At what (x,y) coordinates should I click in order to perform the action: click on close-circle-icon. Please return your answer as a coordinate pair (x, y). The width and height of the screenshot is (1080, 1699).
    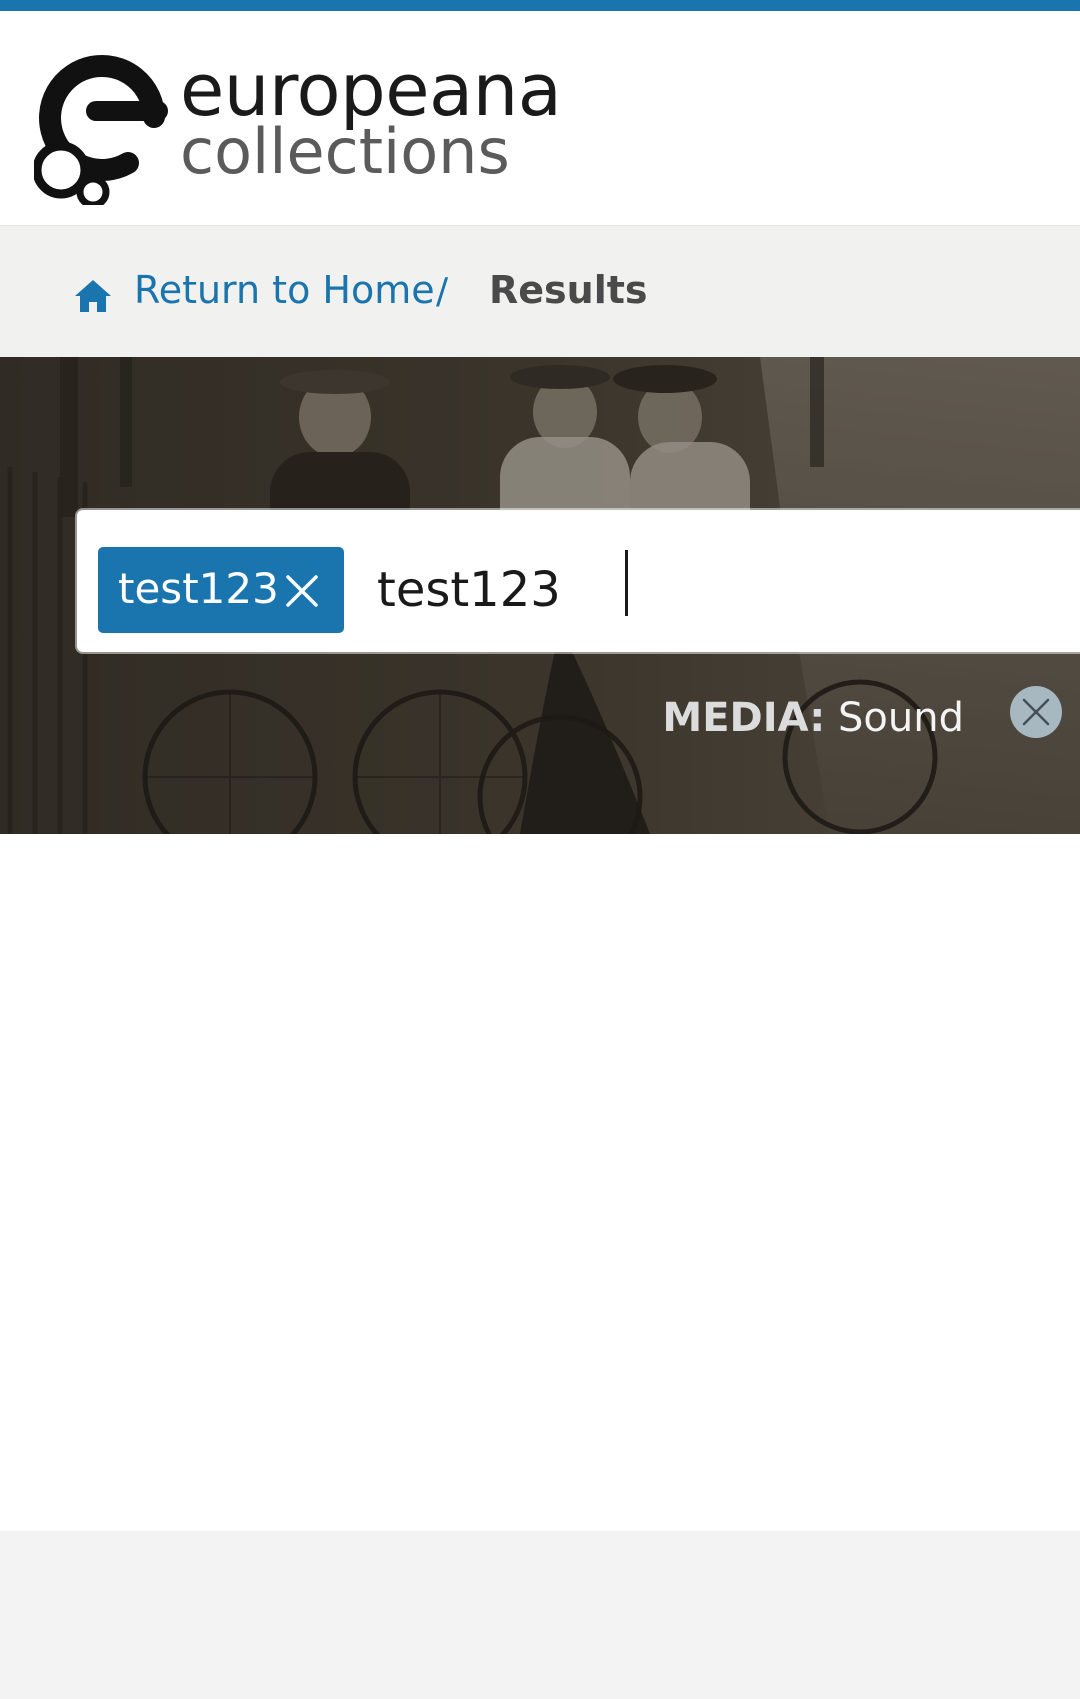
    Looking at the image, I should click on (1036, 712).